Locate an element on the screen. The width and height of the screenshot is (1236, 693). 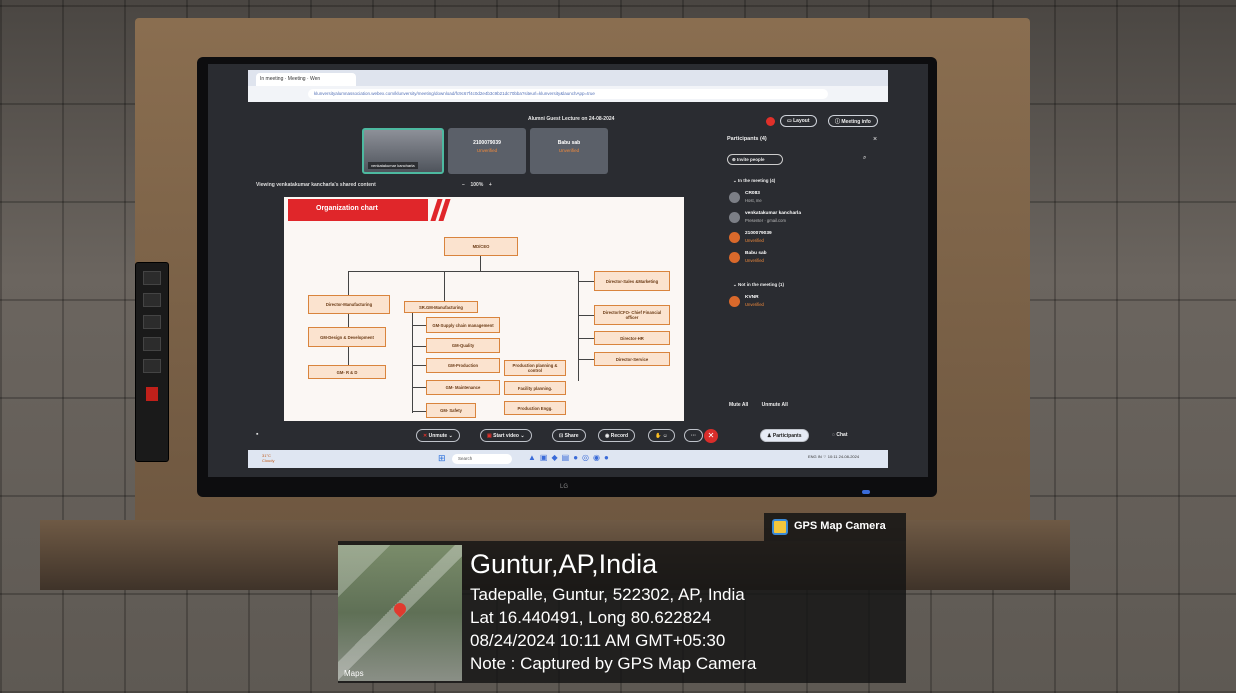
unmute-all-button: Unmute All is located at coordinates (775, 405).